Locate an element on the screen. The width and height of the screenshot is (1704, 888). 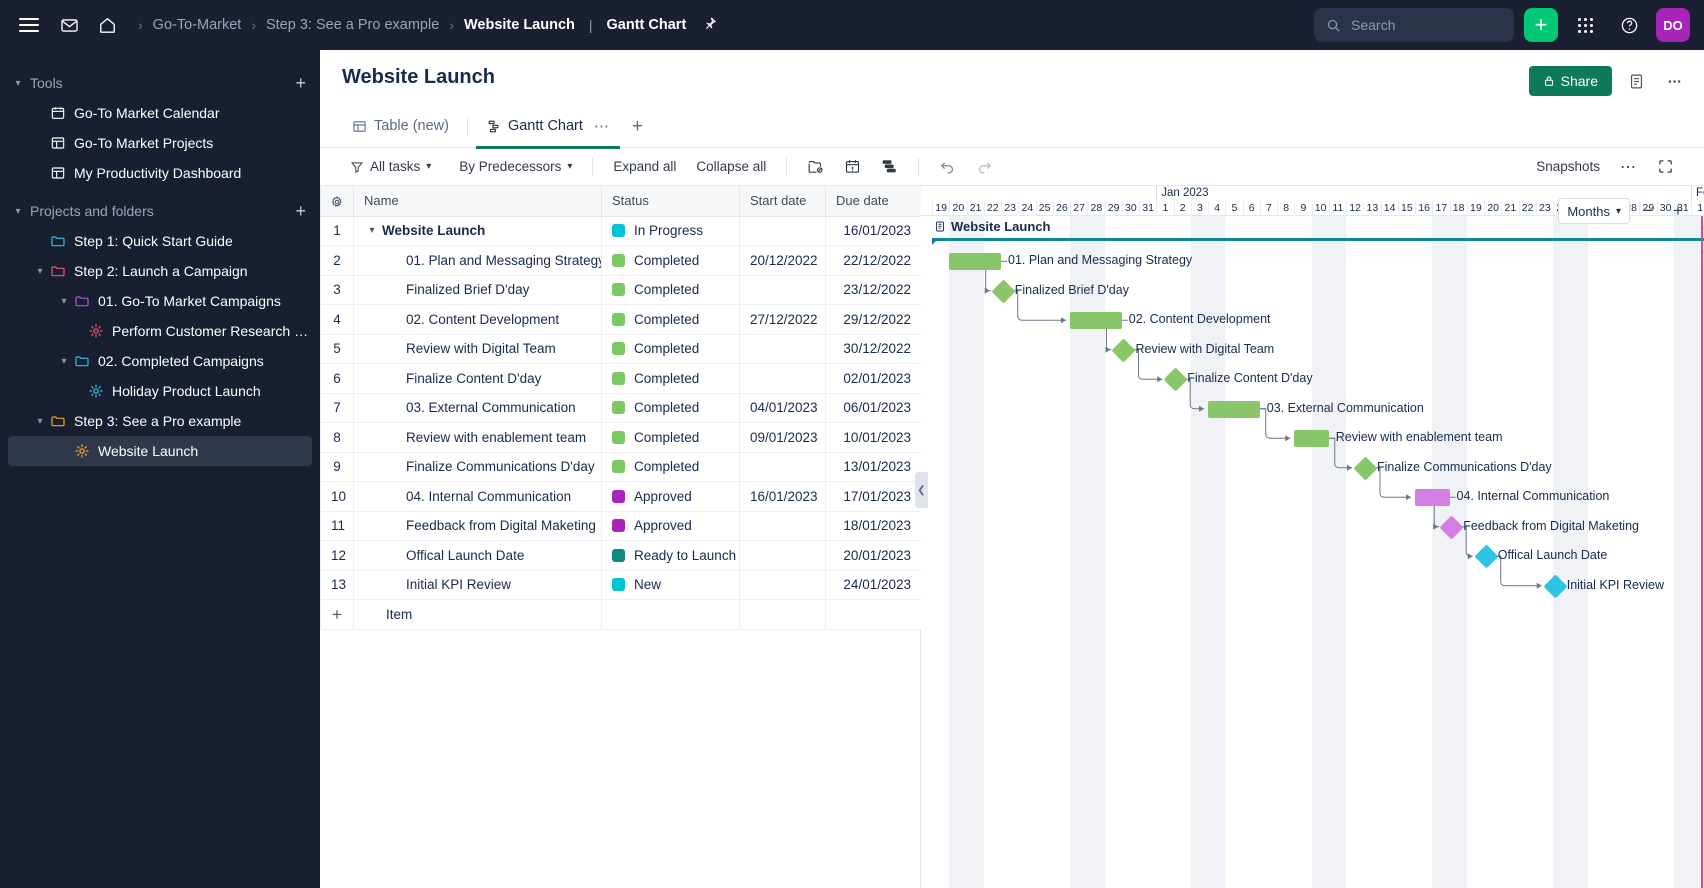
row-name-cell: Review with enablement team is located at coordinates (477, 437).